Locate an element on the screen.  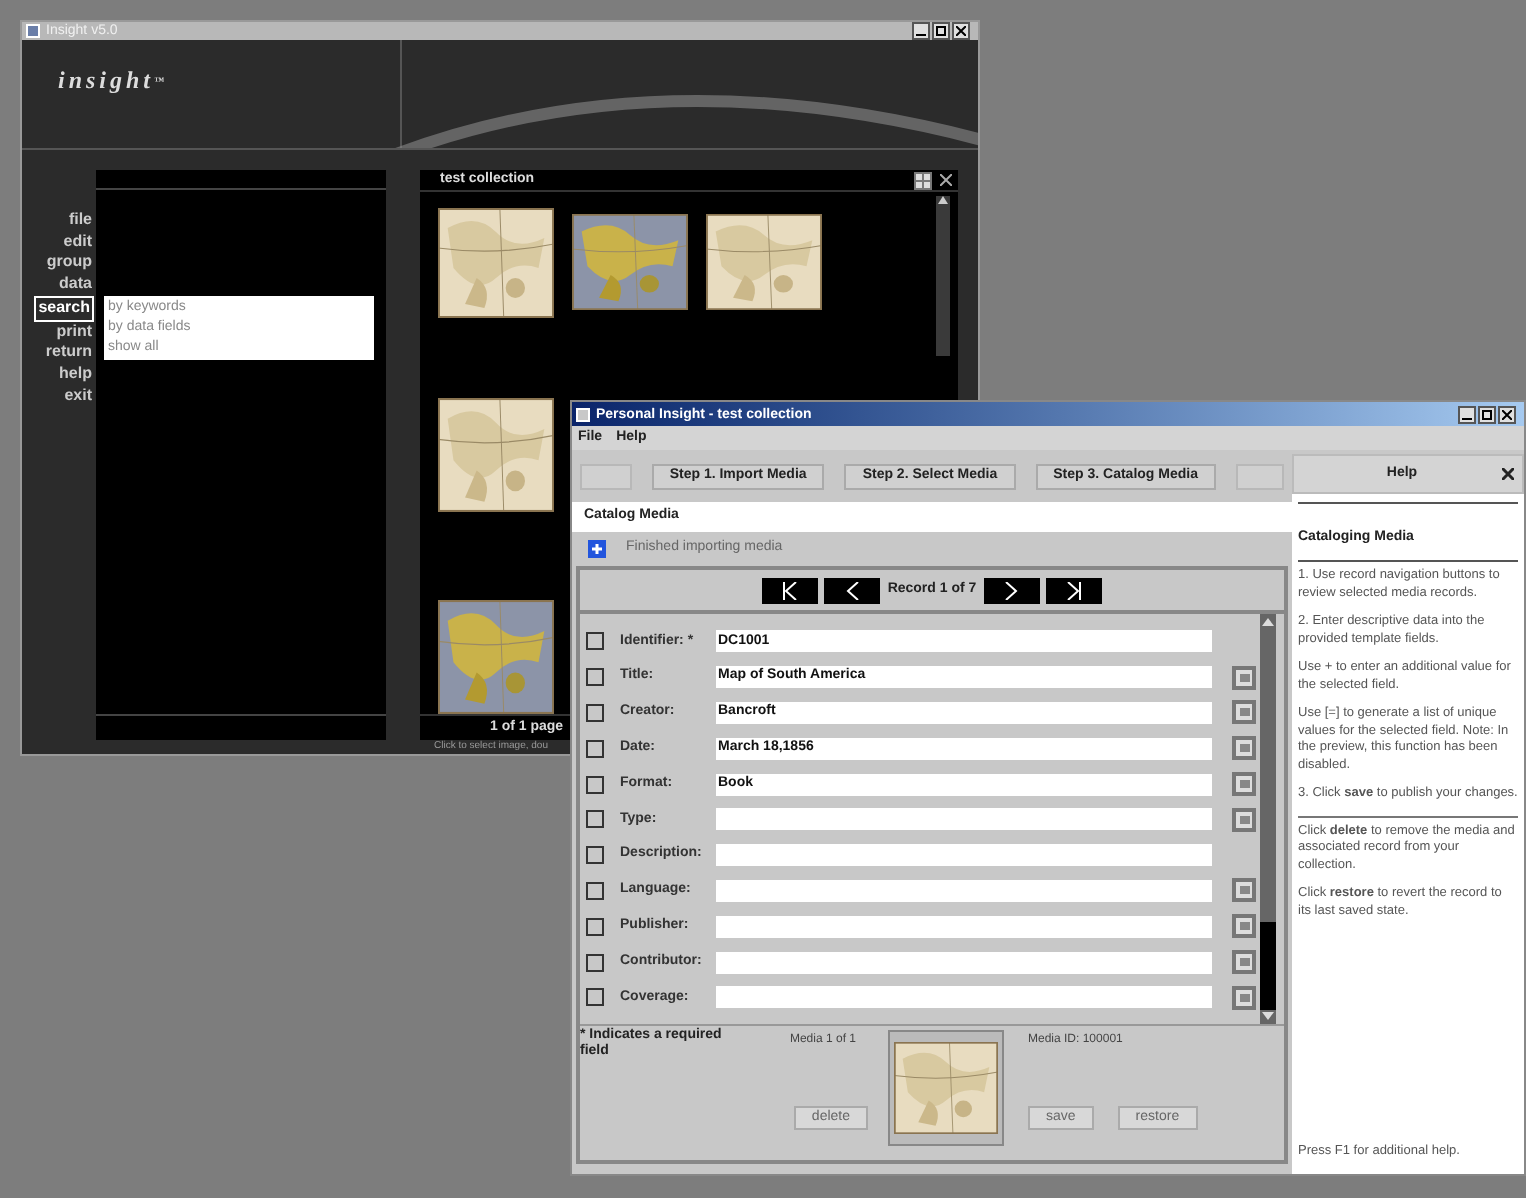
first-record-icon is located at coordinates (789, 590).